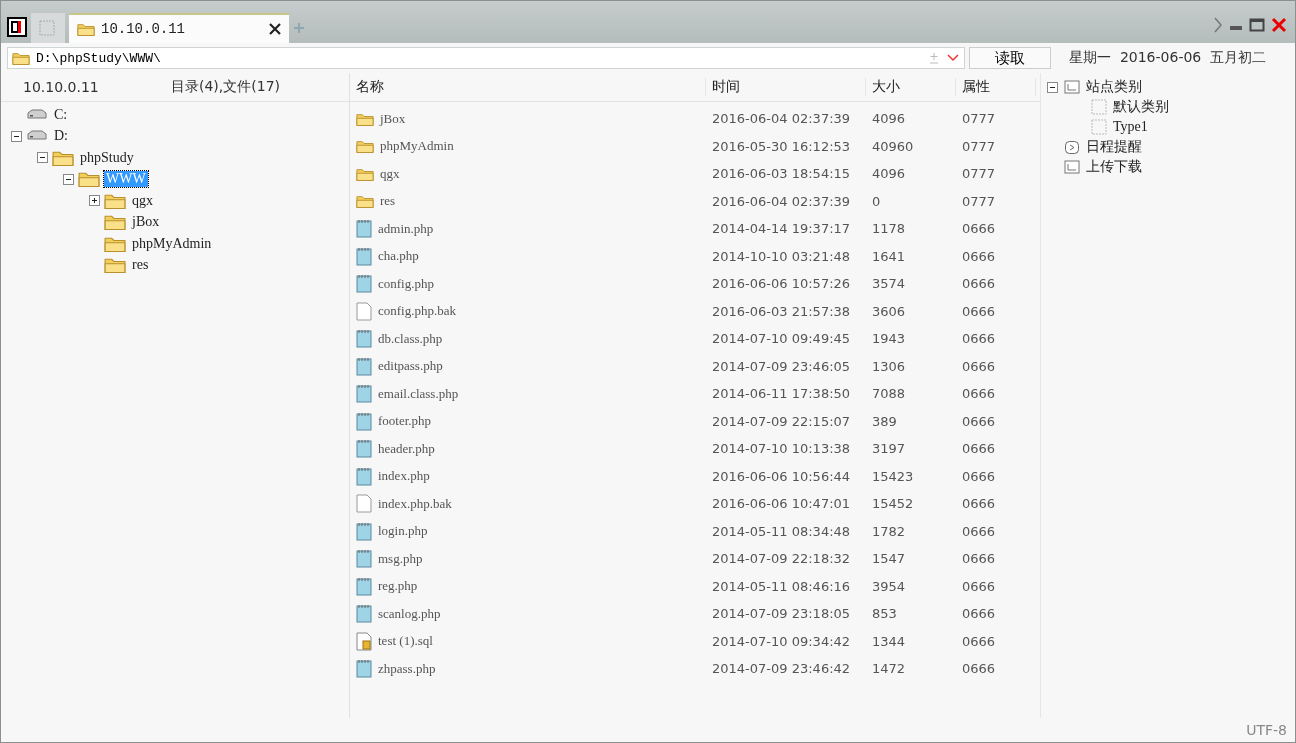 This screenshot has width=1296, height=743. What do you see at coordinates (172, 243) in the screenshot?
I see `tree-item: phpMyAdmin` at bounding box center [172, 243].